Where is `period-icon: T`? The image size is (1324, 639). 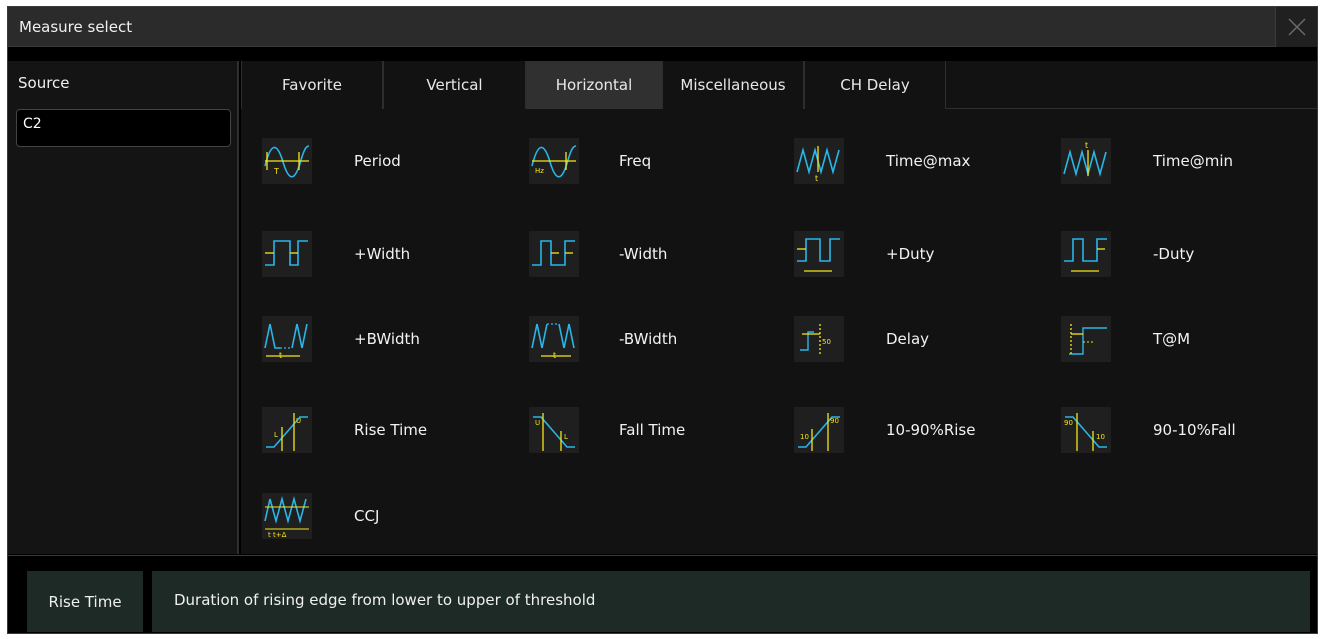
period-icon: T is located at coordinates (287, 161).